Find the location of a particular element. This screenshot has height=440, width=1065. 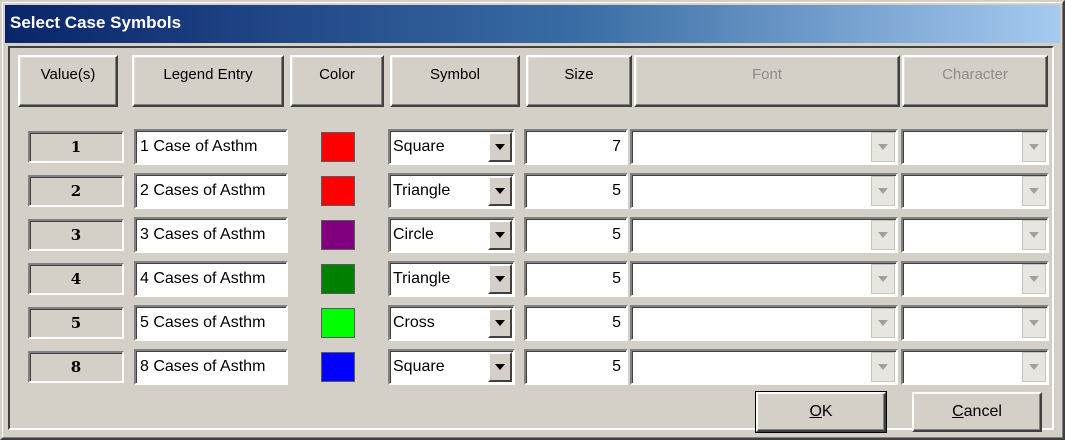

symbol-select: Cross is located at coordinates (451, 323).